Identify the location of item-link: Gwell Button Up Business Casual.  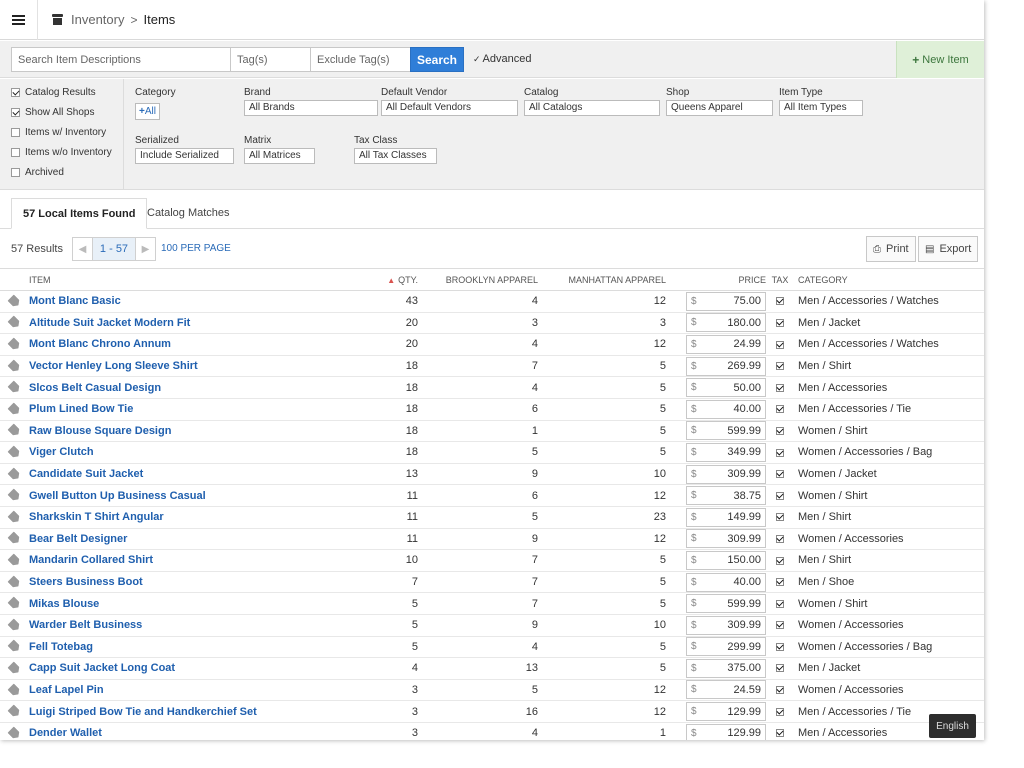
(117, 496).